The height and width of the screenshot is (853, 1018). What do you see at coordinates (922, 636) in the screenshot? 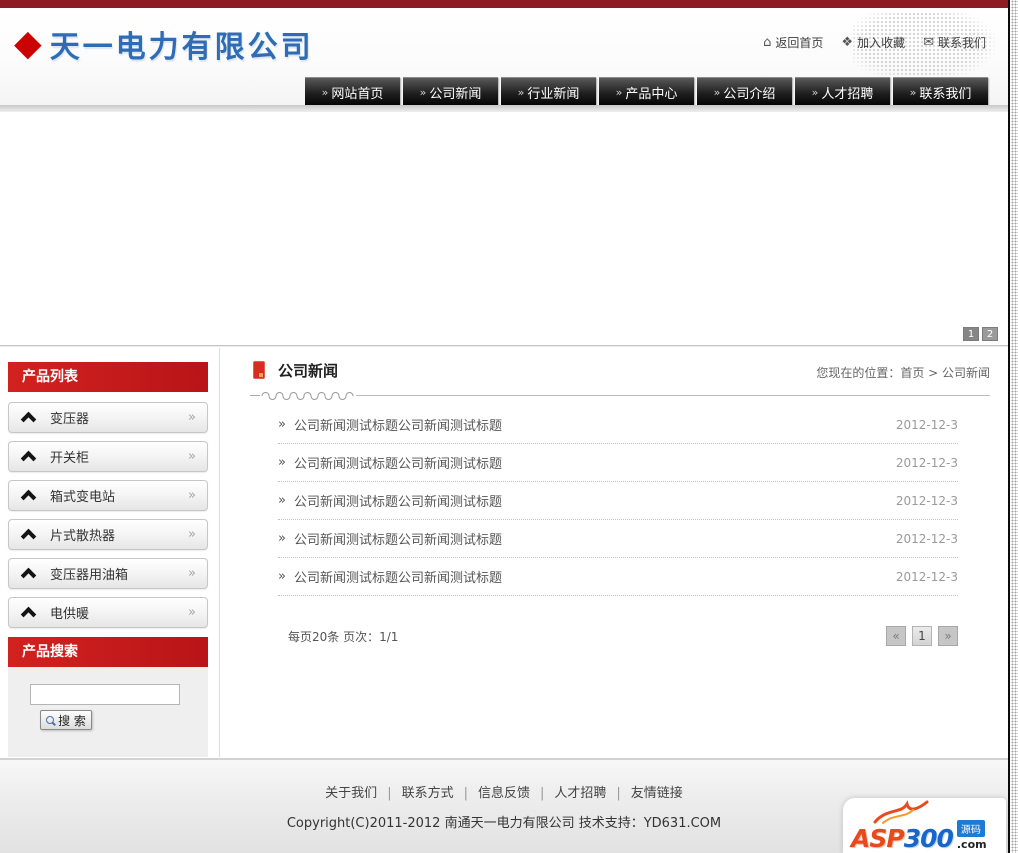
I see `pager-page-1-button: 1` at bounding box center [922, 636].